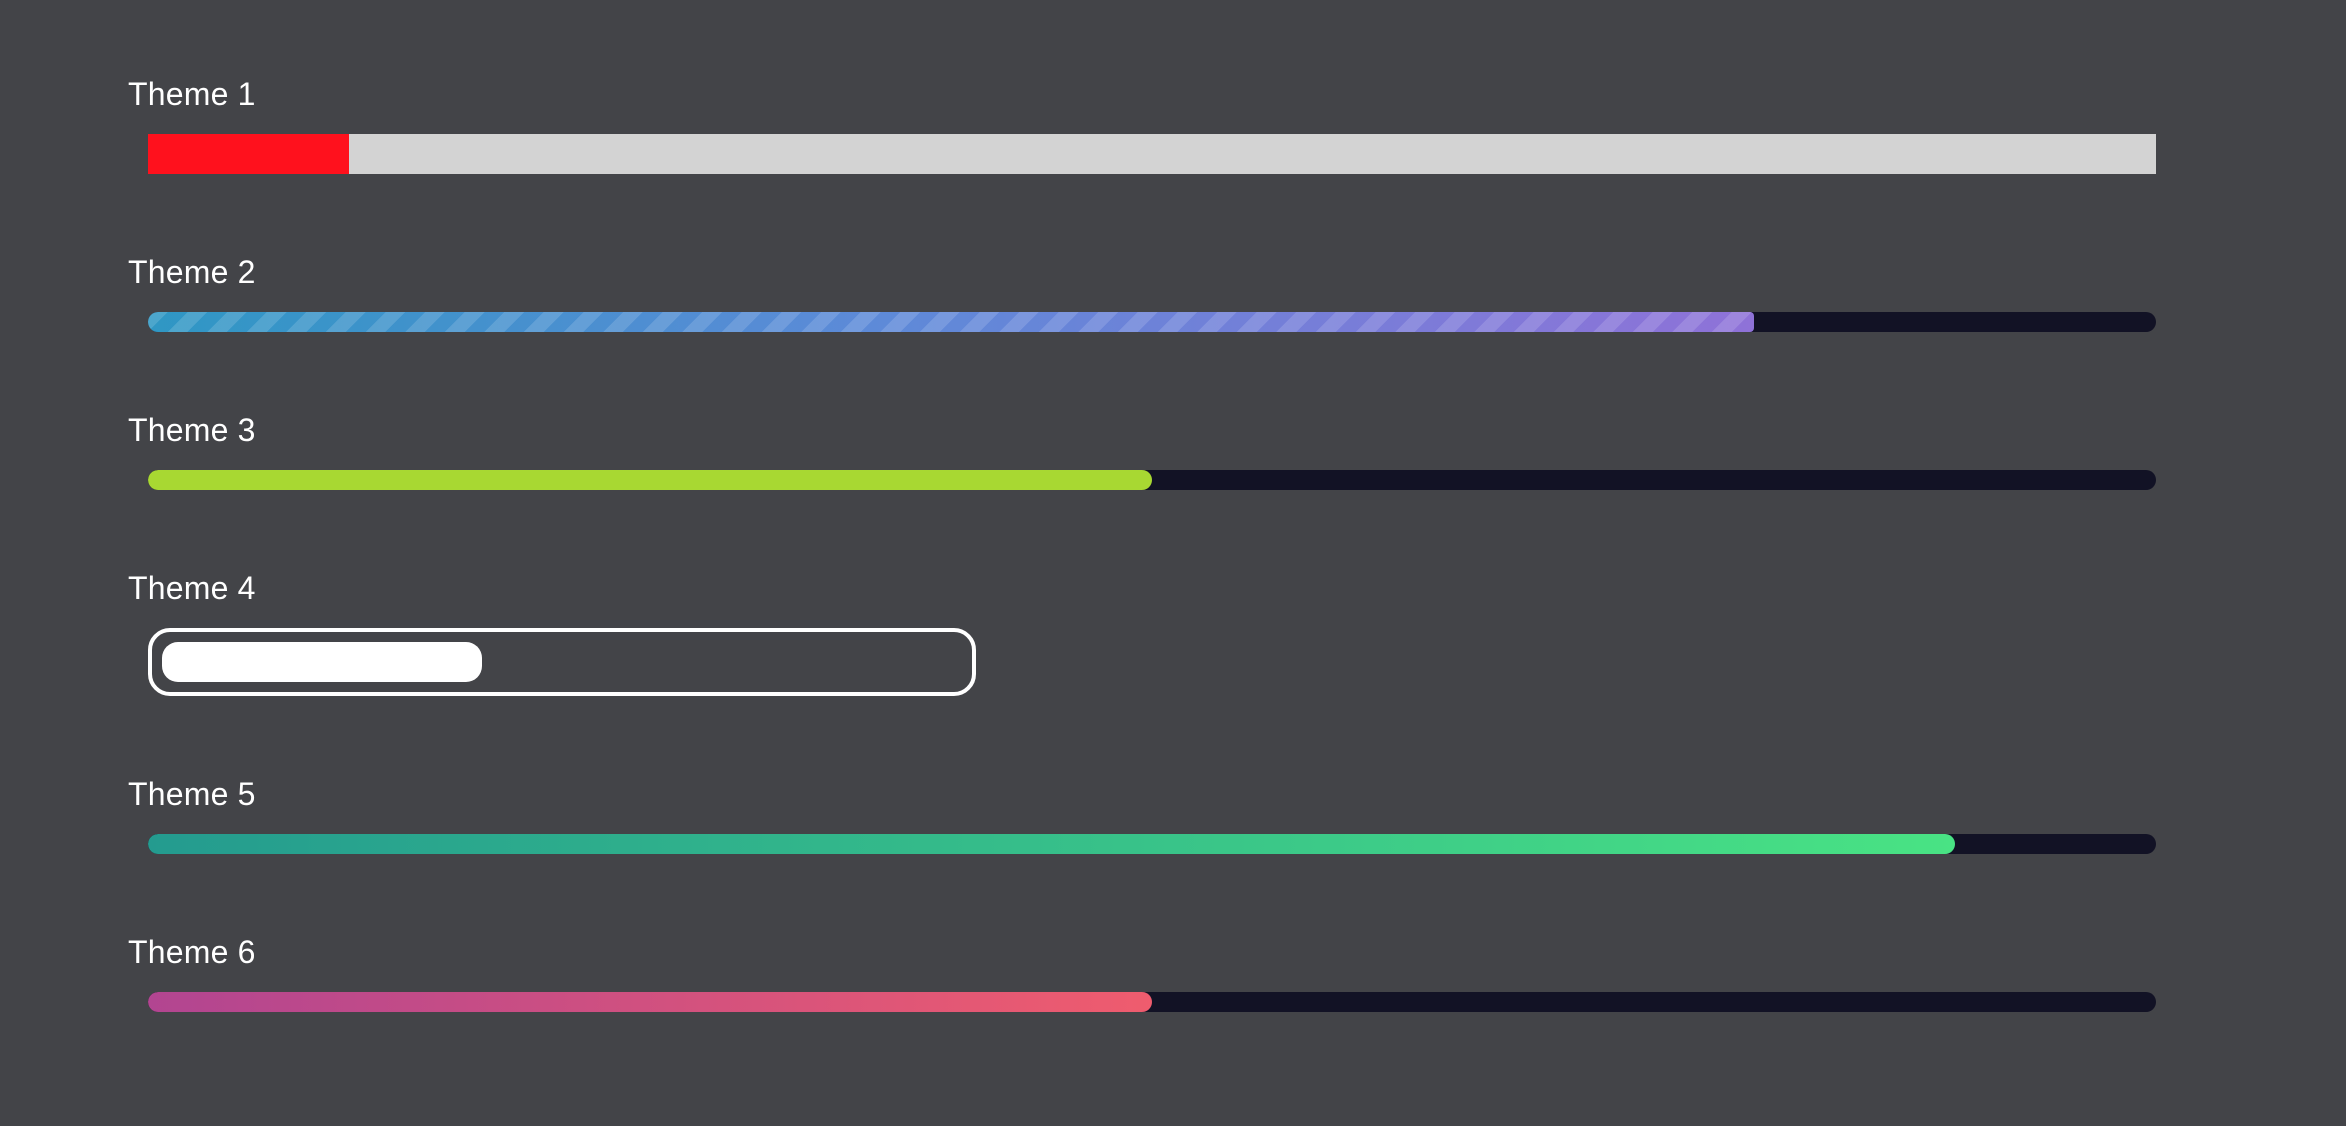 This screenshot has height=1126, width=2346. I want to click on theme-6-label: Theme 6, so click(192, 952).